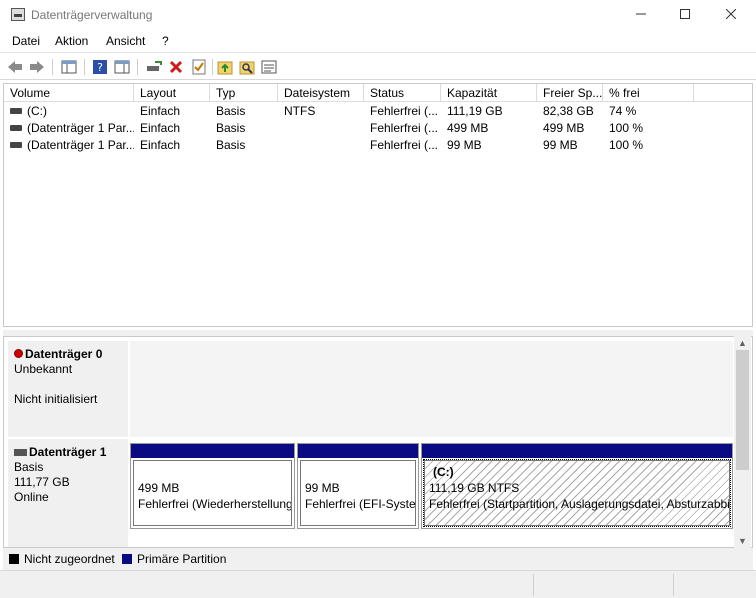 The width and height of the screenshot is (756, 598). What do you see at coordinates (568, 111) in the screenshot?
I see `row-freier-speicher: 82,38 GB` at bounding box center [568, 111].